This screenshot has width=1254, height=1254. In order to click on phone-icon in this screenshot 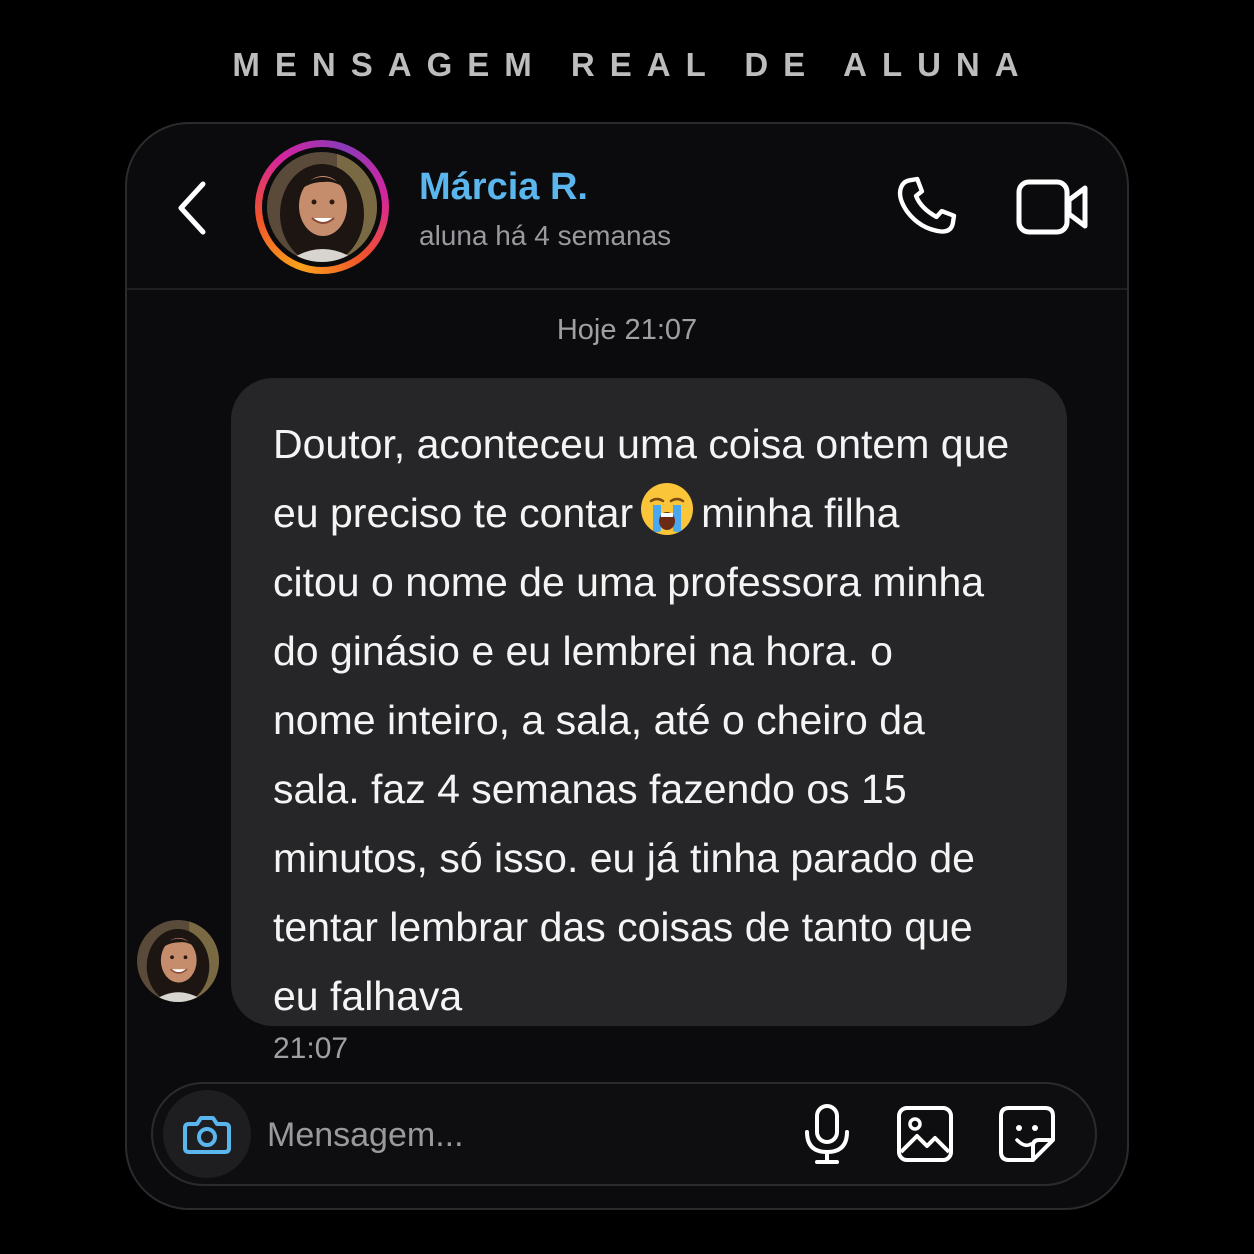, I will do `click(927, 205)`.